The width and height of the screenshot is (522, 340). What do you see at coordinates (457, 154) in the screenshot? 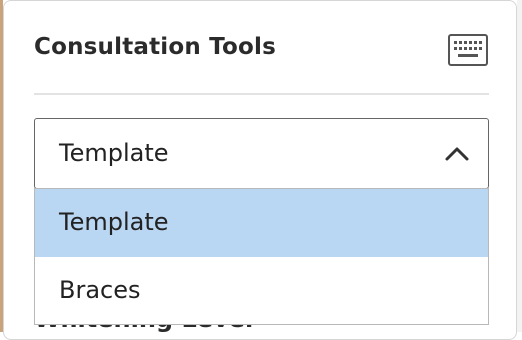
I see `chevron-up-icon` at bounding box center [457, 154].